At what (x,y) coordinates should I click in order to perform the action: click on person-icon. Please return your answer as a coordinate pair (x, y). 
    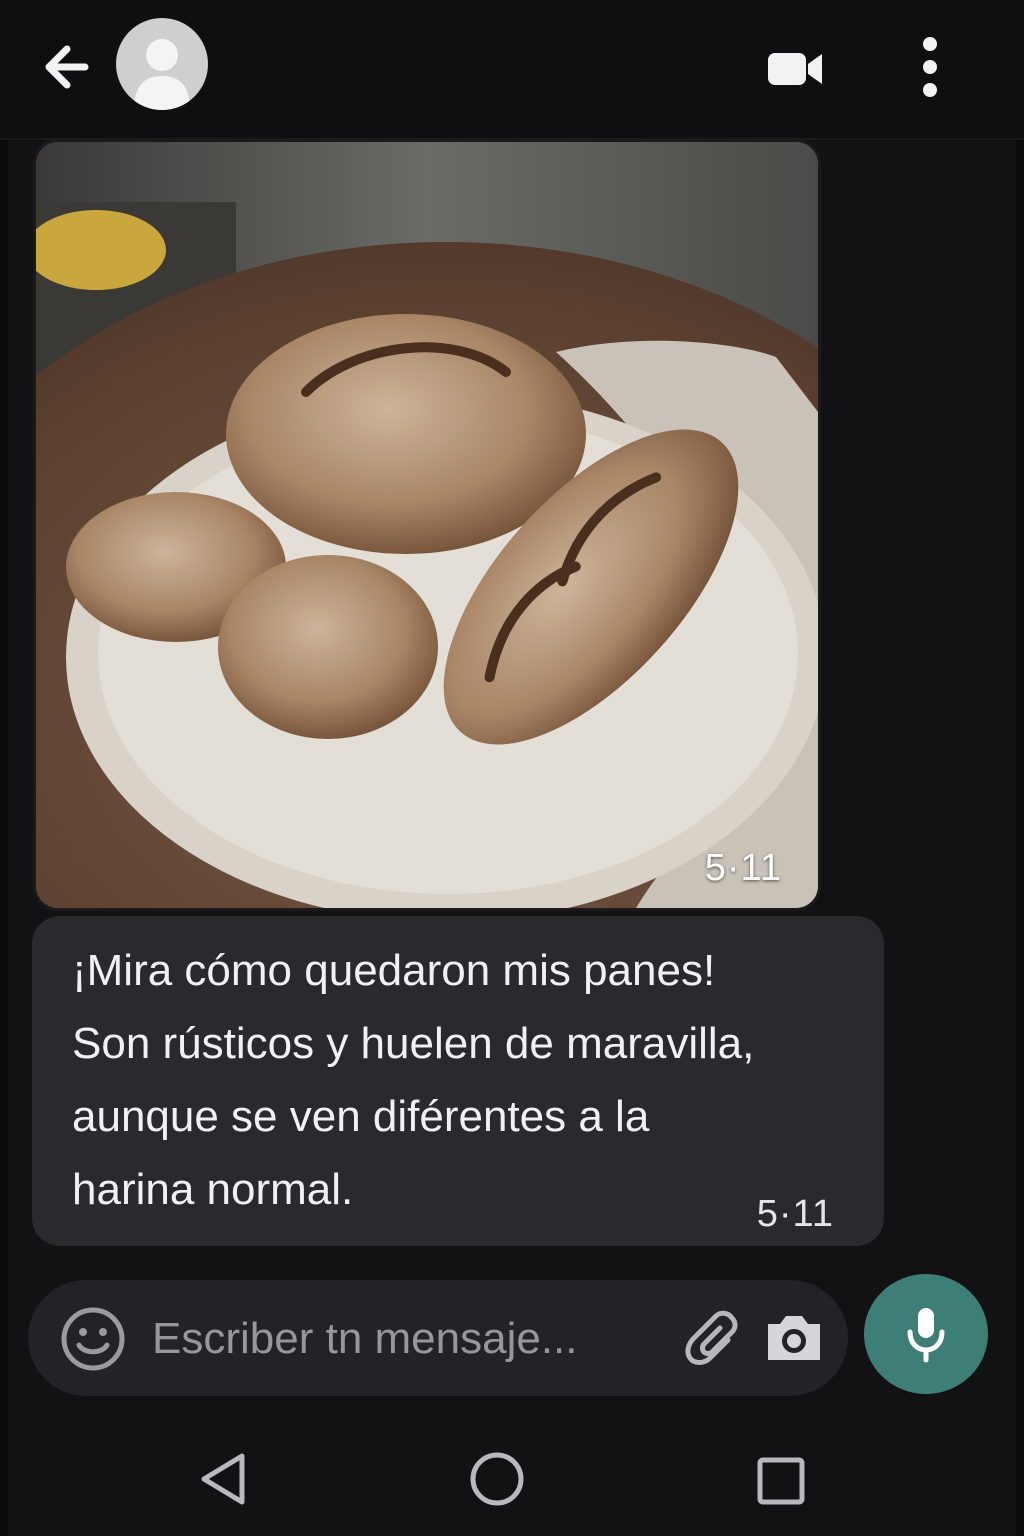
    Looking at the image, I should click on (162, 74).